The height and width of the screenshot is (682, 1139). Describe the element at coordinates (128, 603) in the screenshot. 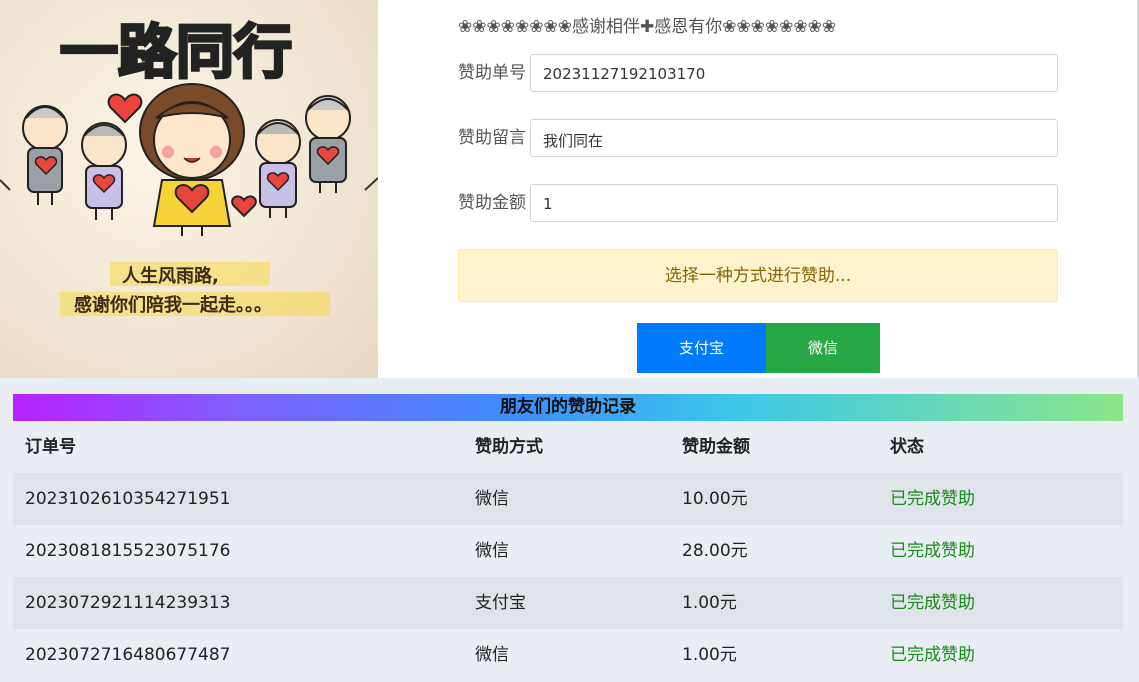

I see `row-order-number: 2023072921114239313` at that location.